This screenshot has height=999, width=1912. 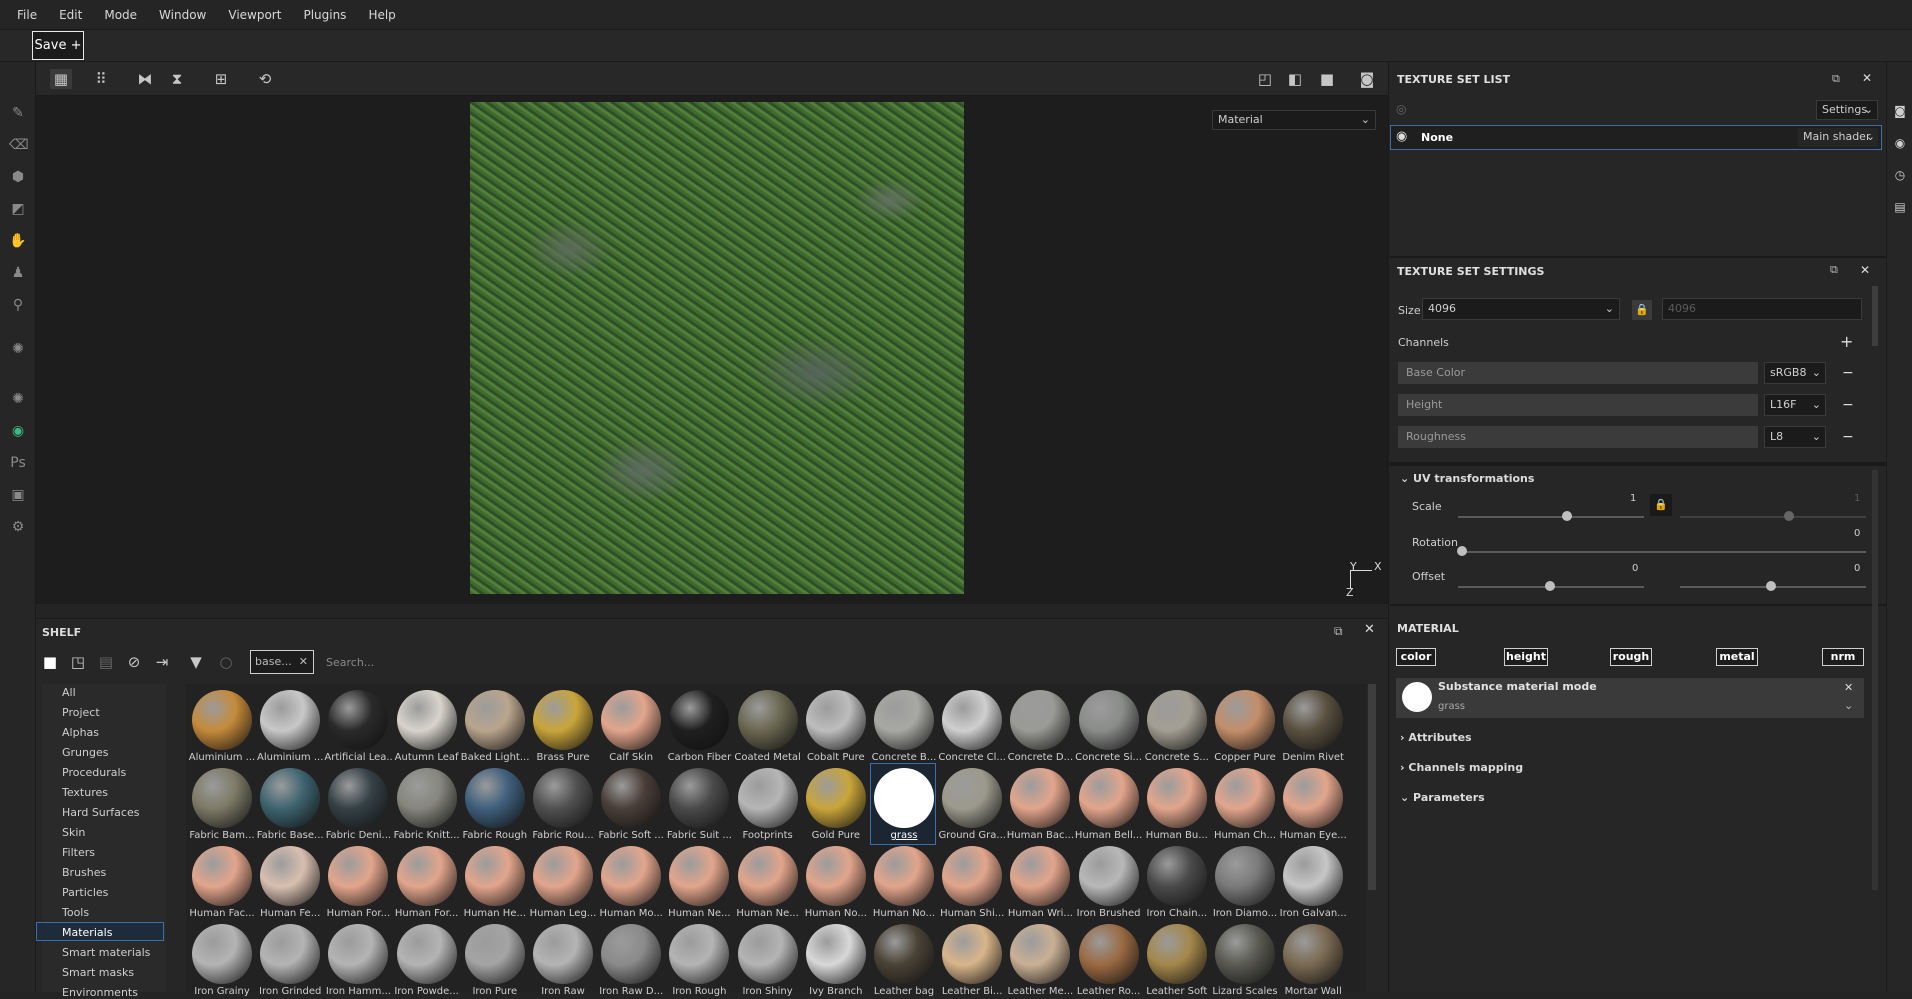 What do you see at coordinates (324, 15) in the screenshot?
I see `menu-plugins: Plugins` at bounding box center [324, 15].